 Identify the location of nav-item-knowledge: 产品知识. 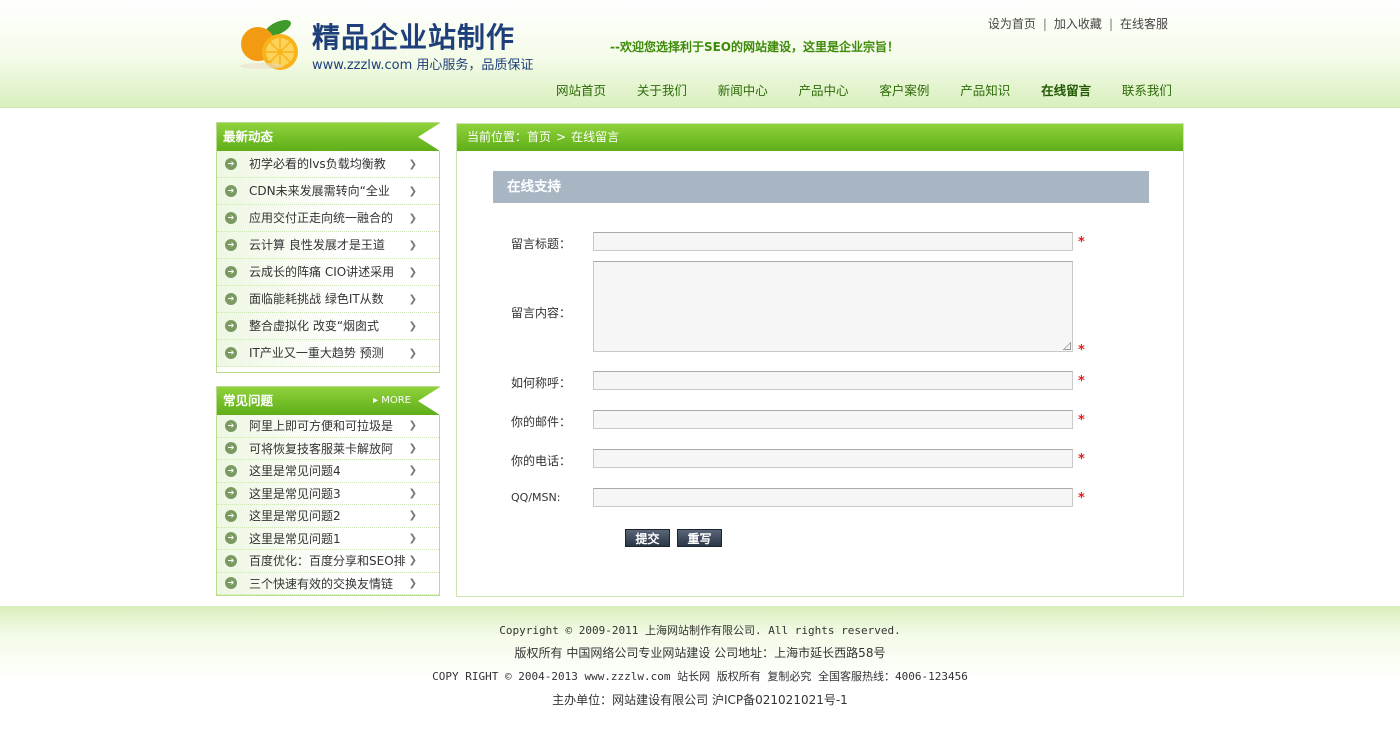
(985, 90).